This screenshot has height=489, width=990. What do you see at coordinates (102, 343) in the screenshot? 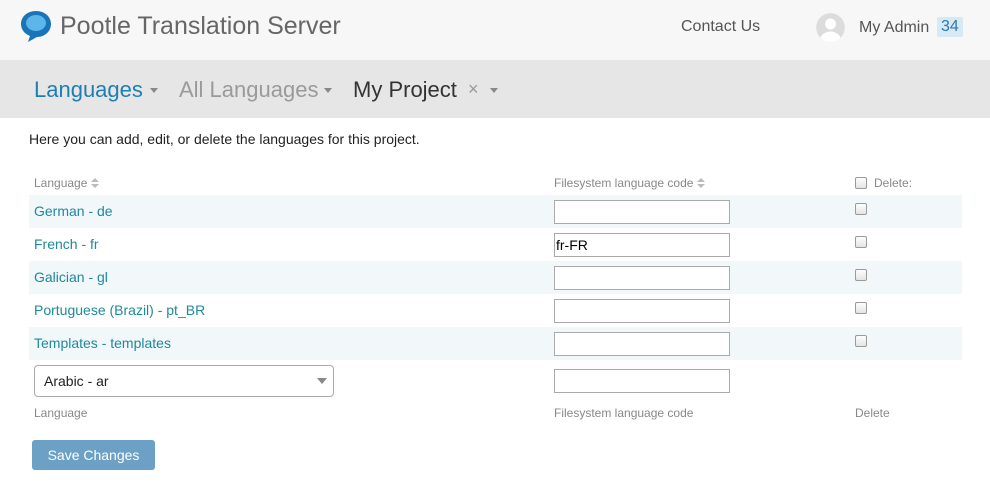
I see `language-link: Templates - templates` at bounding box center [102, 343].